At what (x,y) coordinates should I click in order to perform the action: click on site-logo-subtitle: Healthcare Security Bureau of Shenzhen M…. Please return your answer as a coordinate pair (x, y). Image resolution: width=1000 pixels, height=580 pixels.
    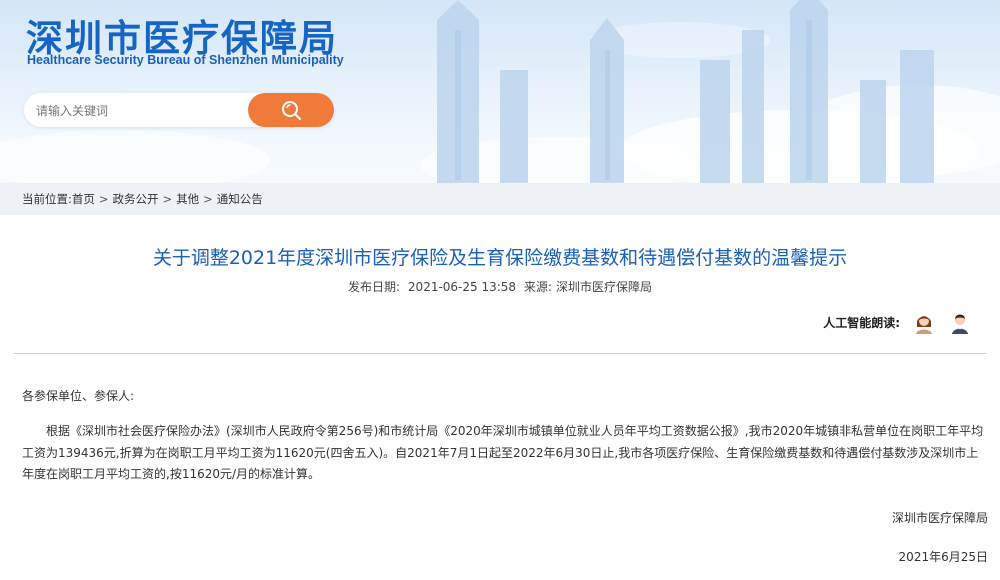
    Looking at the image, I should click on (185, 60).